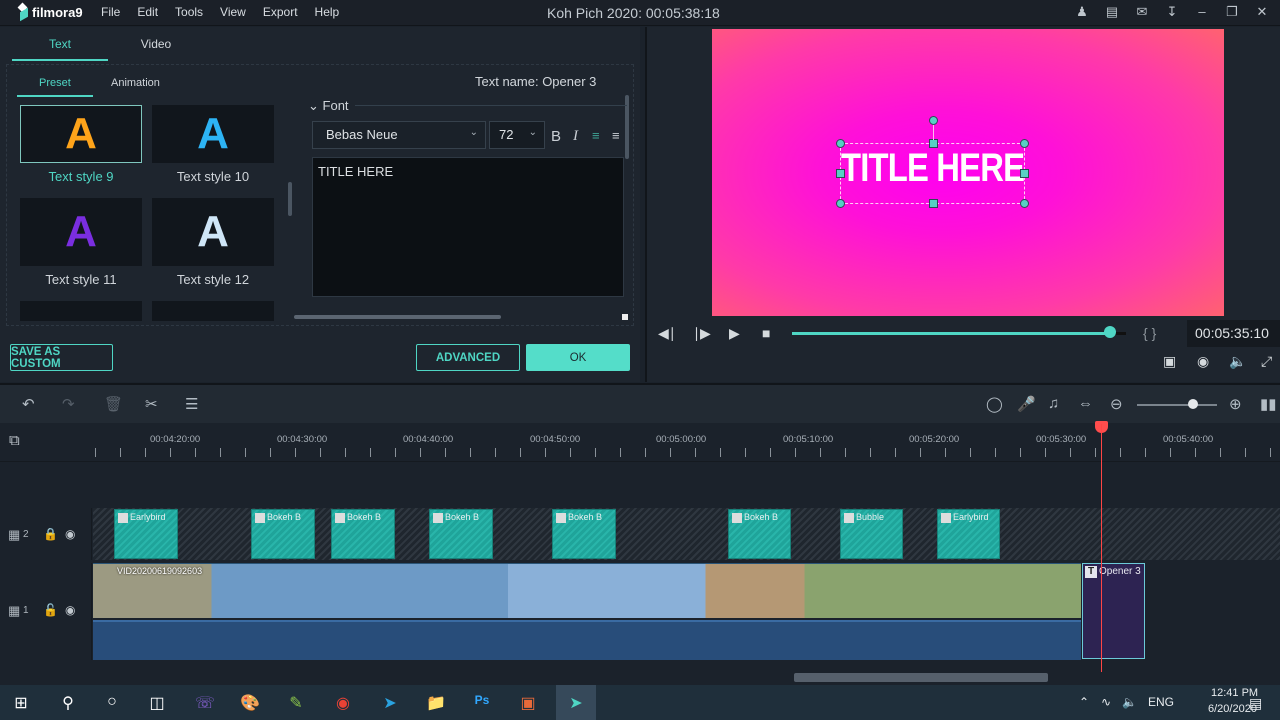 This screenshot has height=720, width=1280. I want to click on zoom-out-icon: ⊖, so click(1116, 404).